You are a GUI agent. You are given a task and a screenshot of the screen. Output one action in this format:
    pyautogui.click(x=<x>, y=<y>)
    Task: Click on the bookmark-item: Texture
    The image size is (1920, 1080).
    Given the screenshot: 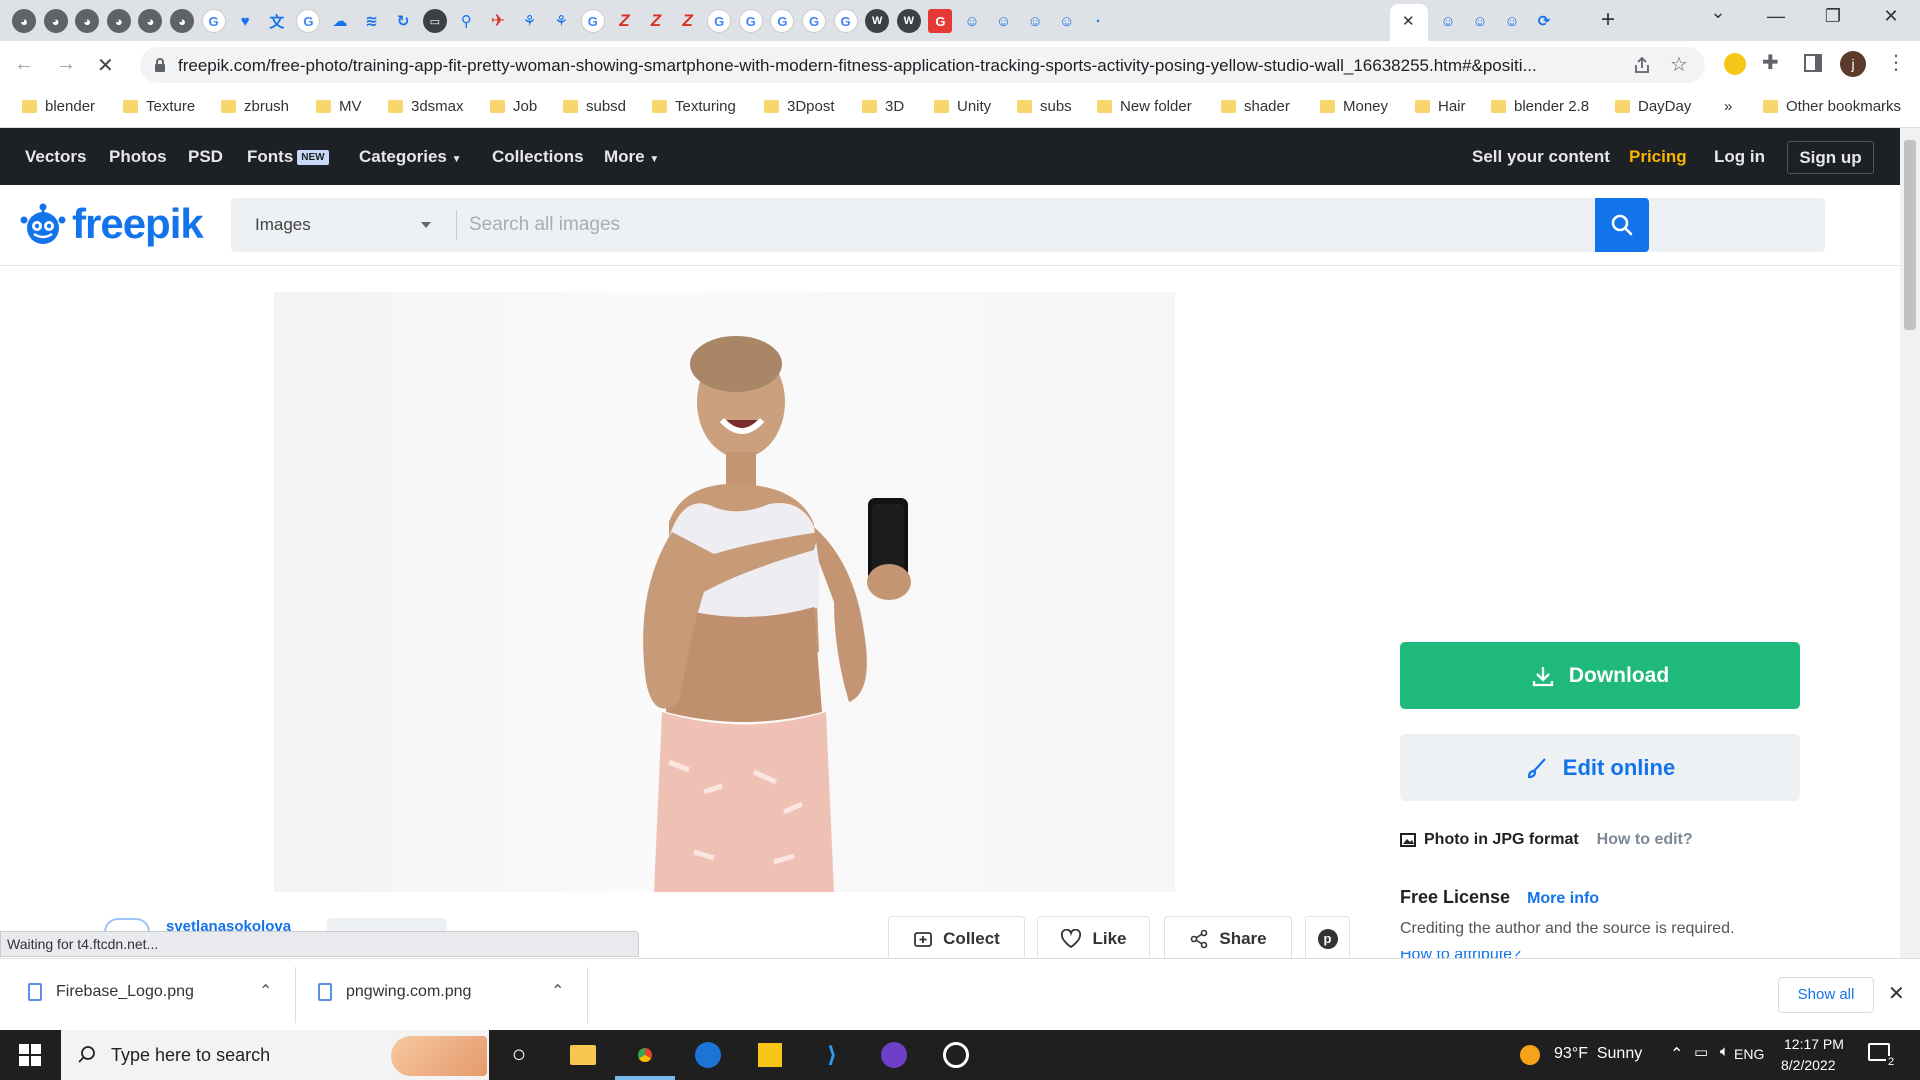 What is the action you would take?
    pyautogui.click(x=159, y=106)
    